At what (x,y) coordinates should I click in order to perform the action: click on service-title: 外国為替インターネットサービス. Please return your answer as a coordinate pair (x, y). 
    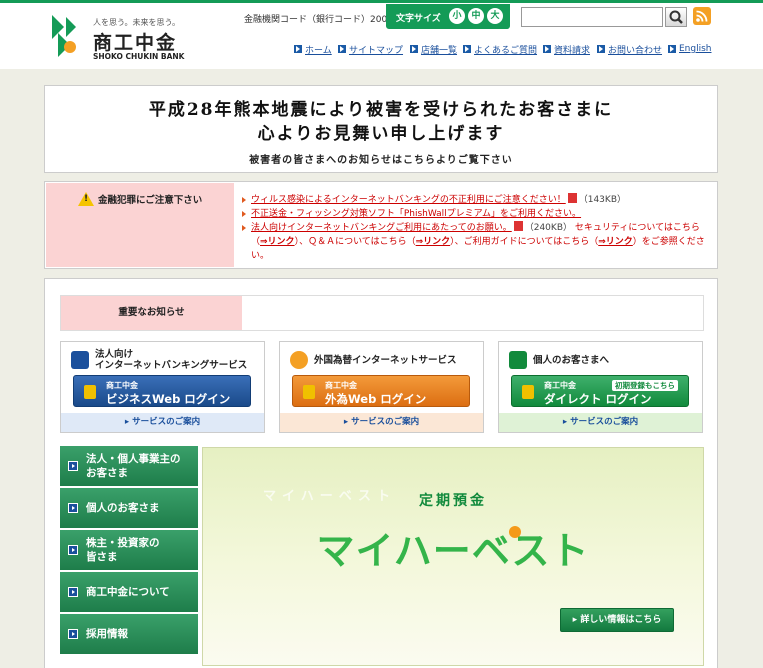
    Looking at the image, I should click on (385, 360).